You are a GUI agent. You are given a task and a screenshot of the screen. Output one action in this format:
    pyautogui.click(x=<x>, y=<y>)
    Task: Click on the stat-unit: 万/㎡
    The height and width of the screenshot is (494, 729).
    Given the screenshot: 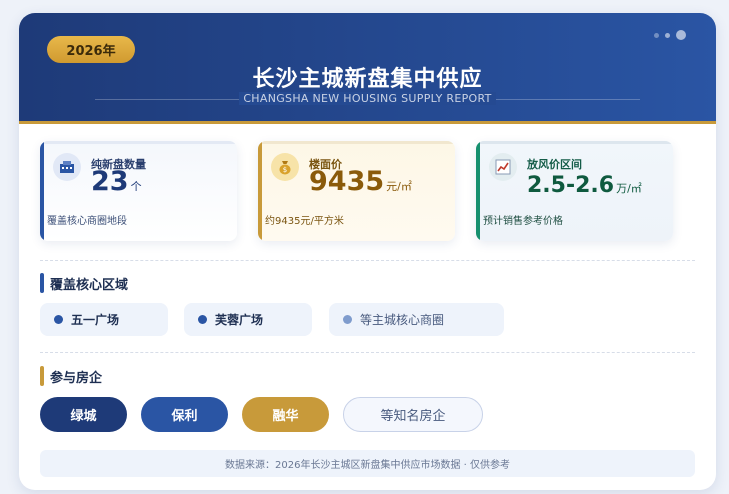 What is the action you would take?
    pyautogui.click(x=629, y=188)
    